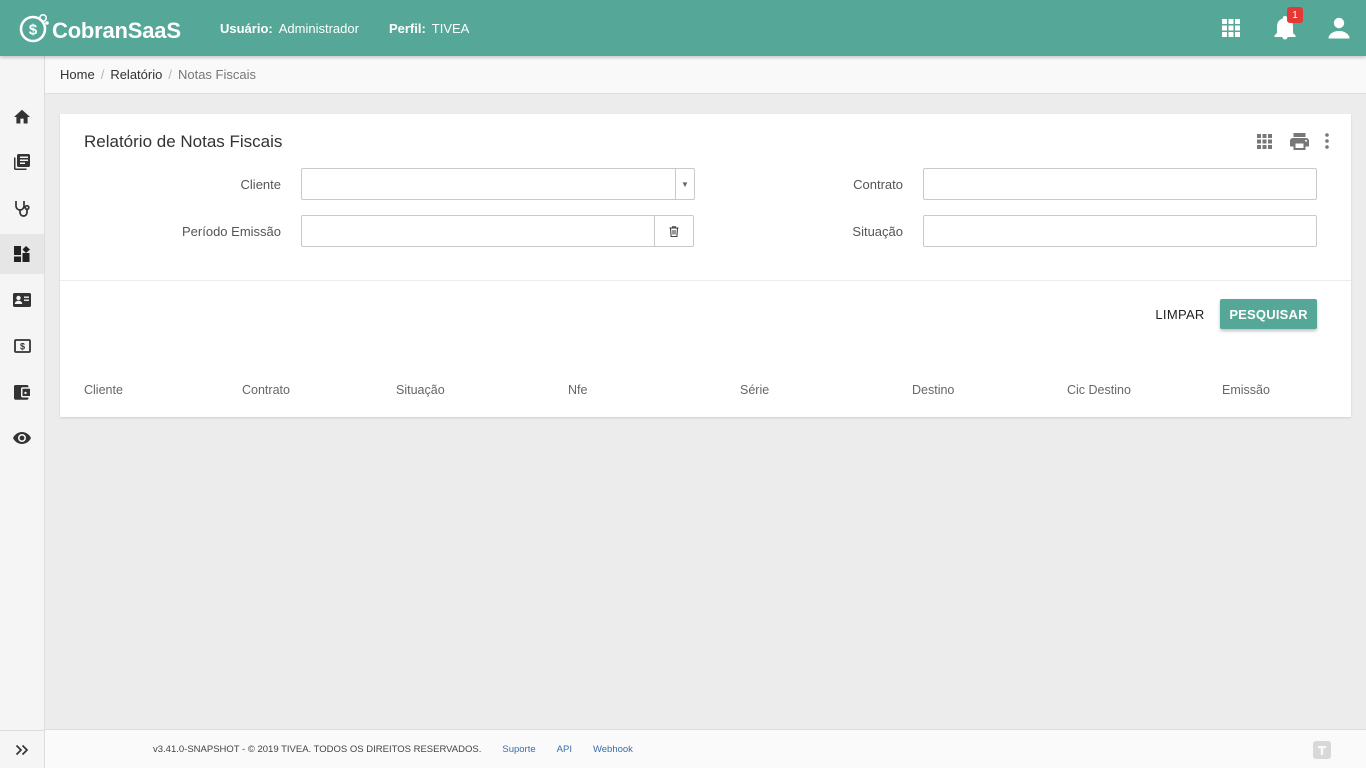 The image size is (1366, 768). I want to click on sidebar-item-wallet, so click(22, 392).